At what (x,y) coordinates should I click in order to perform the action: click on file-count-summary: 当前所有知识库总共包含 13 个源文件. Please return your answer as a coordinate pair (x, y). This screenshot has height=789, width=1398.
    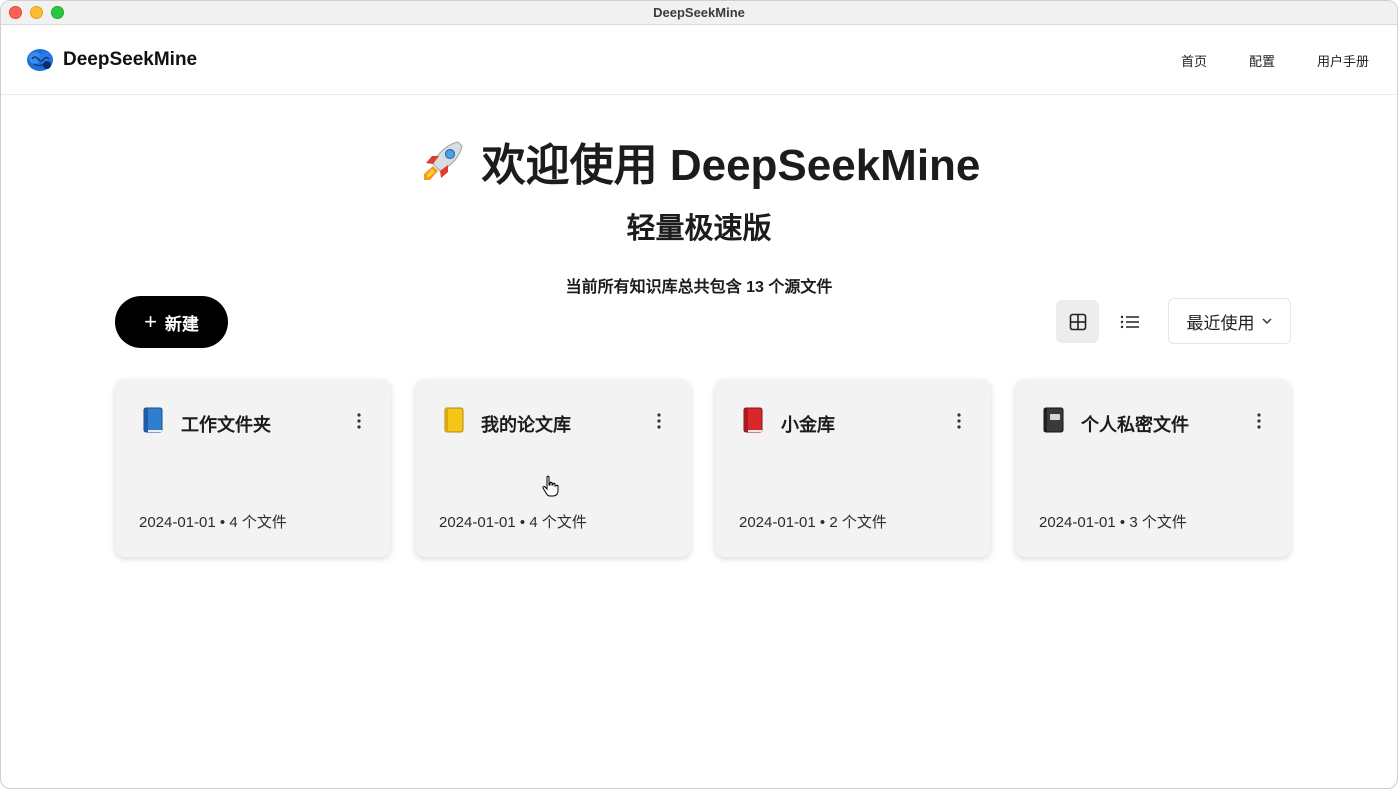
    Looking at the image, I should click on (699, 287).